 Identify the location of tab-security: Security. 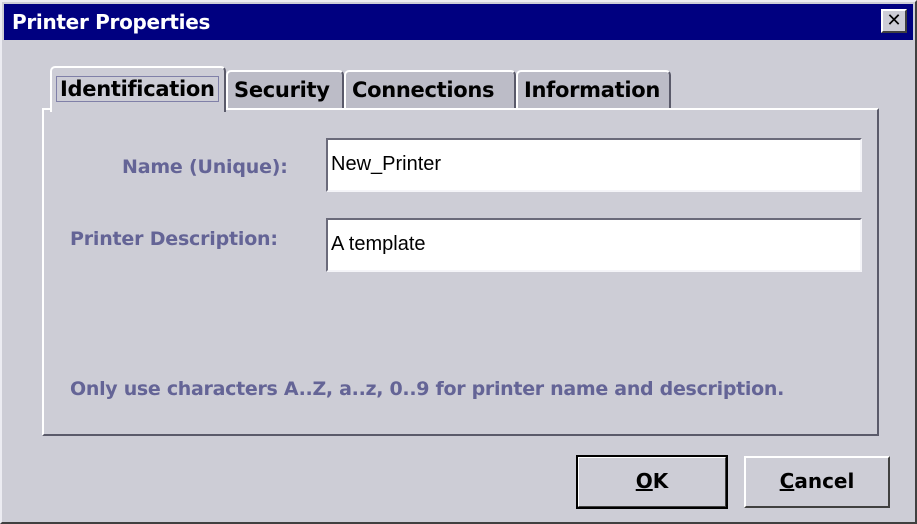
(285, 90).